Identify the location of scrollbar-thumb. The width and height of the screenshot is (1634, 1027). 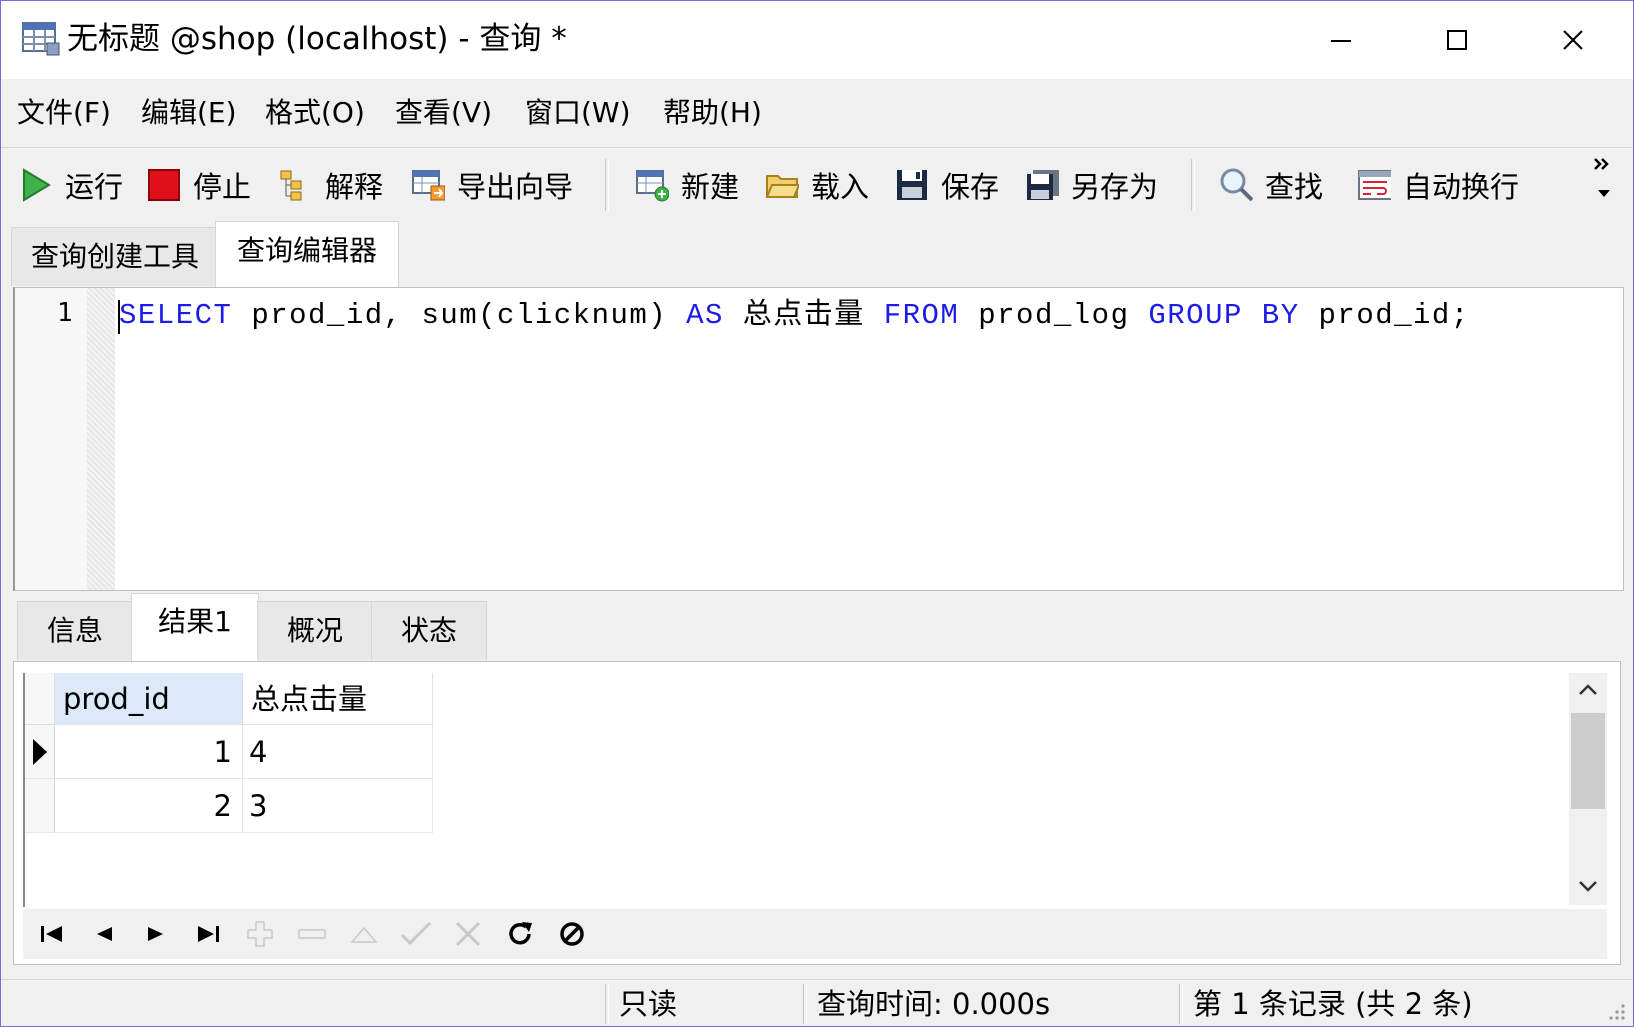
(1588, 761).